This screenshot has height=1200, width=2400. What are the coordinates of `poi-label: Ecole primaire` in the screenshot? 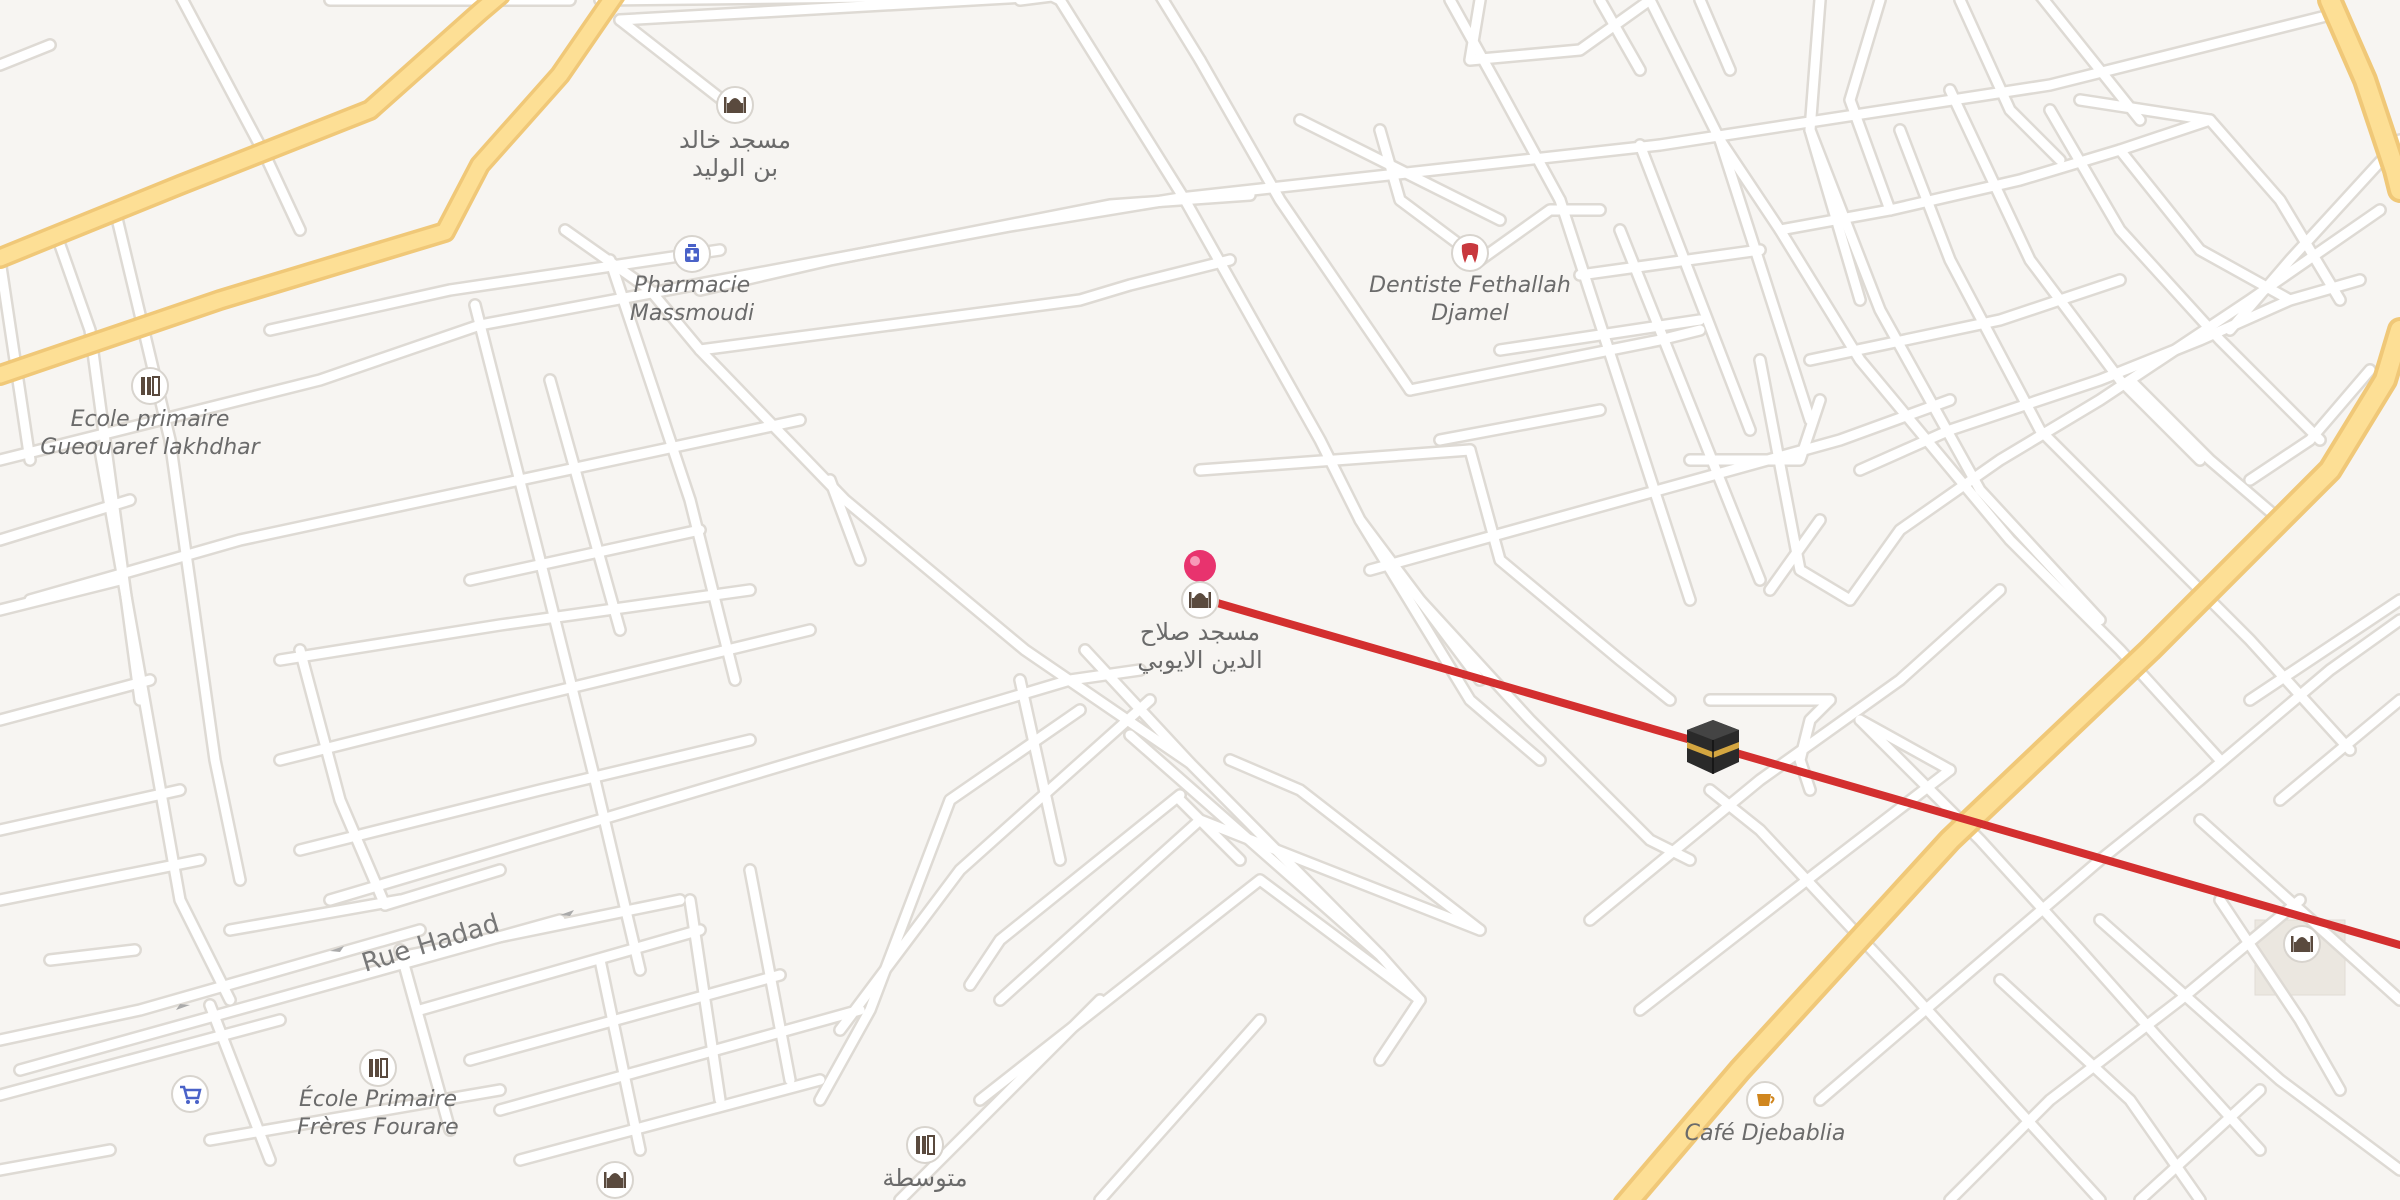 It's located at (150, 419).